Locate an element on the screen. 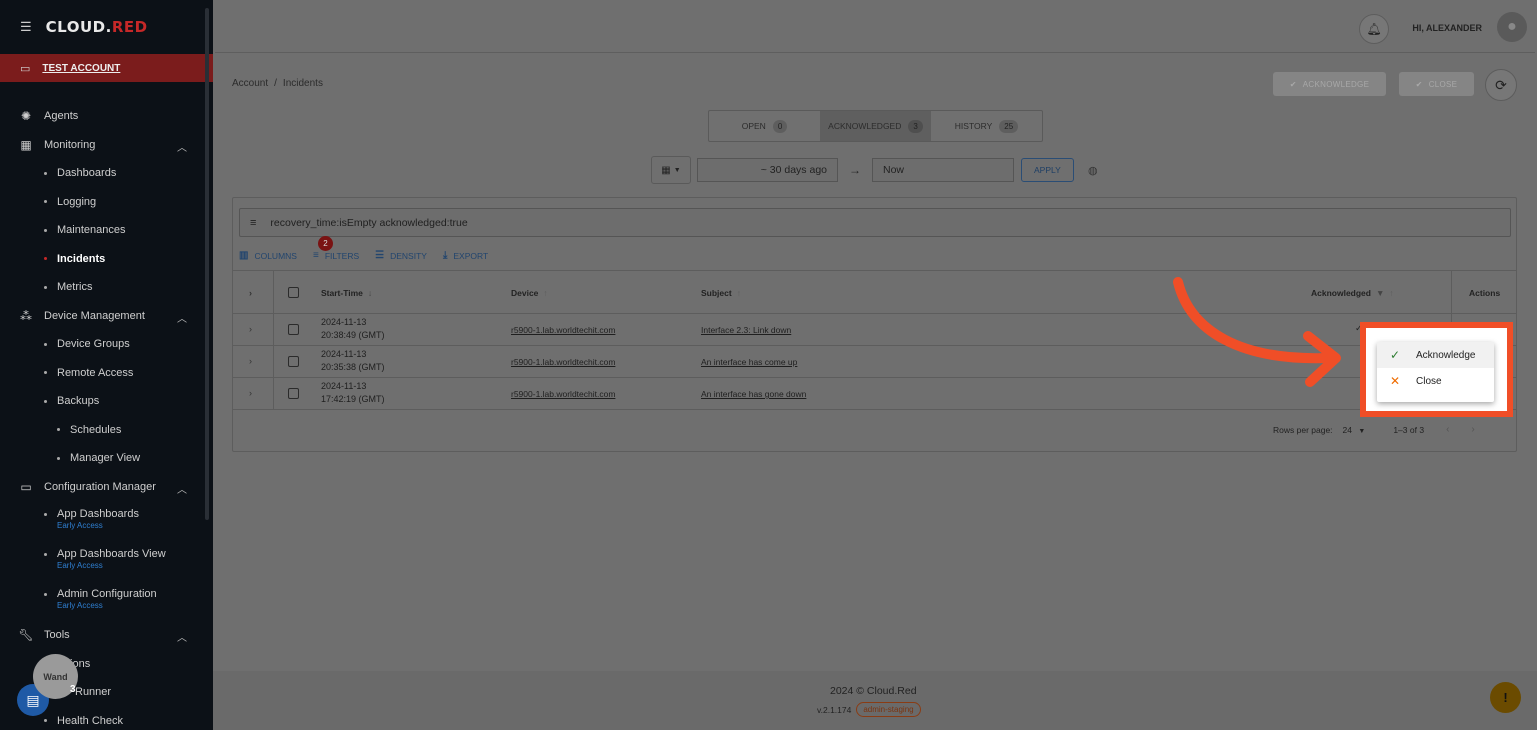 This screenshot has width=1537, height=730. annotation-highlight-box: ✓ Acknowledge ✕ Close is located at coordinates (1436, 369).